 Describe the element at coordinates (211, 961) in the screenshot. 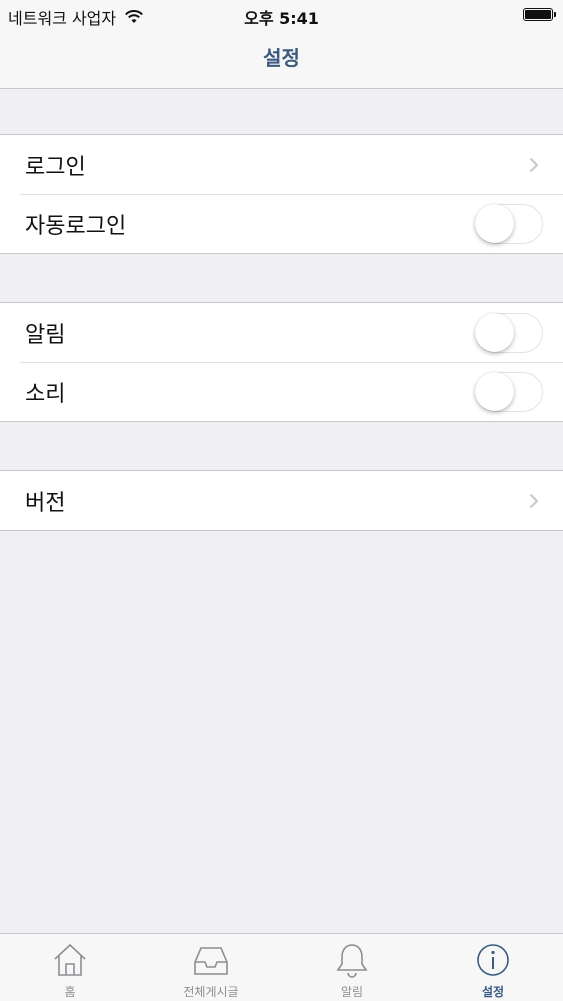

I see `inbox-icon` at that location.